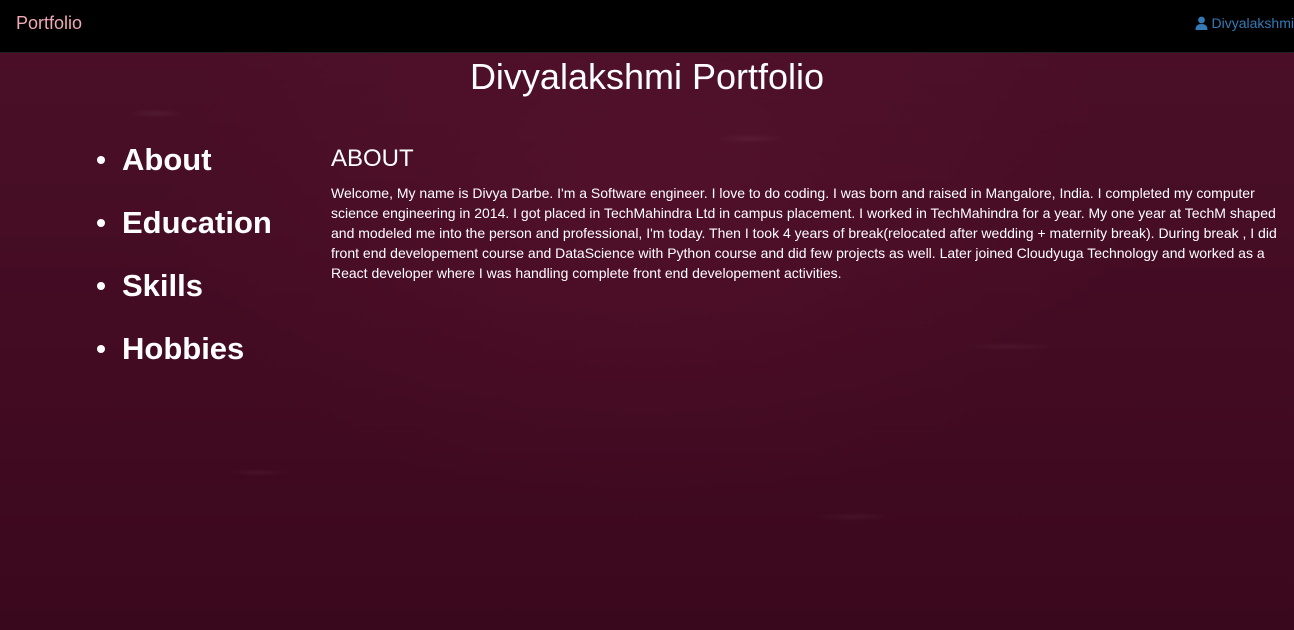 The image size is (1294, 630). What do you see at coordinates (162, 286) in the screenshot?
I see `sidebar-item-label: Skills` at bounding box center [162, 286].